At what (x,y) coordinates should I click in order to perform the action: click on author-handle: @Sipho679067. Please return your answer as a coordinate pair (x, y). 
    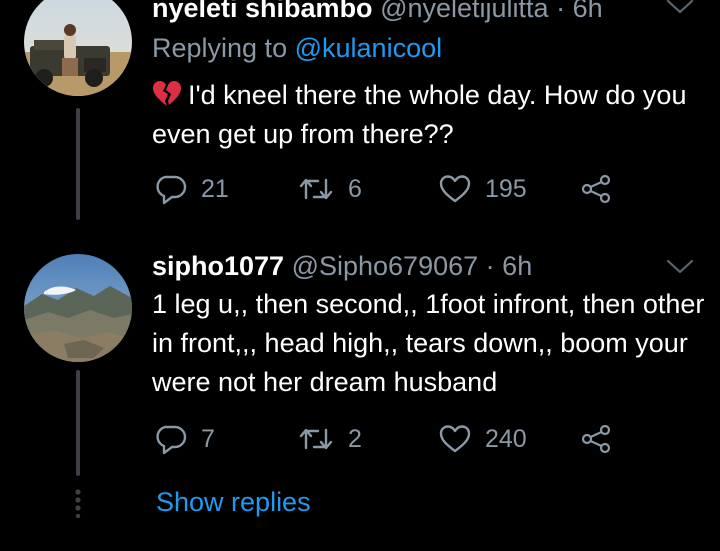
    Looking at the image, I should click on (385, 266).